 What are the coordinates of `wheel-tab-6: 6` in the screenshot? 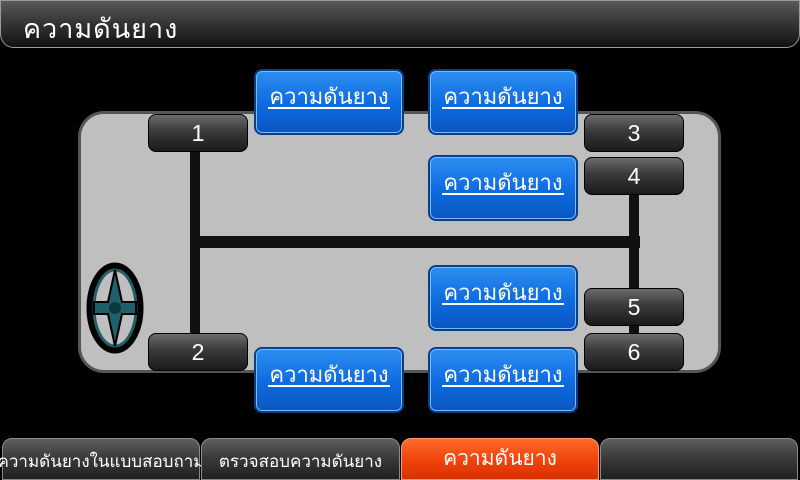 It's located at (634, 352).